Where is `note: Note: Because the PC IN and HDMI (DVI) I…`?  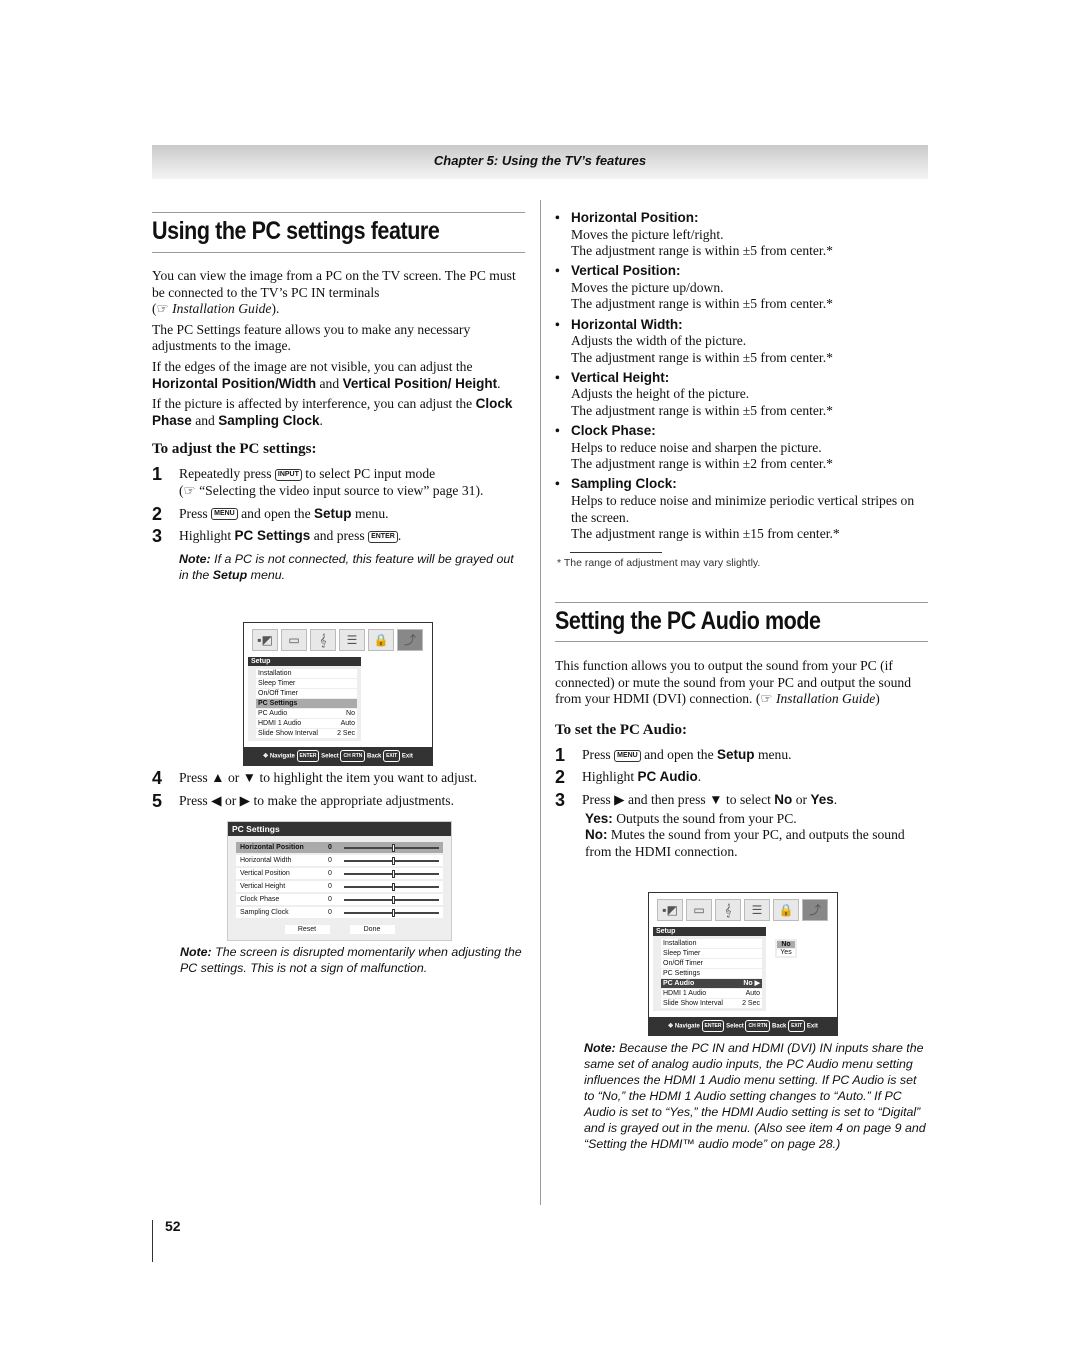
note: Note: Because the PC IN and HDMI (DVI) I… is located at coordinates (755, 1096).